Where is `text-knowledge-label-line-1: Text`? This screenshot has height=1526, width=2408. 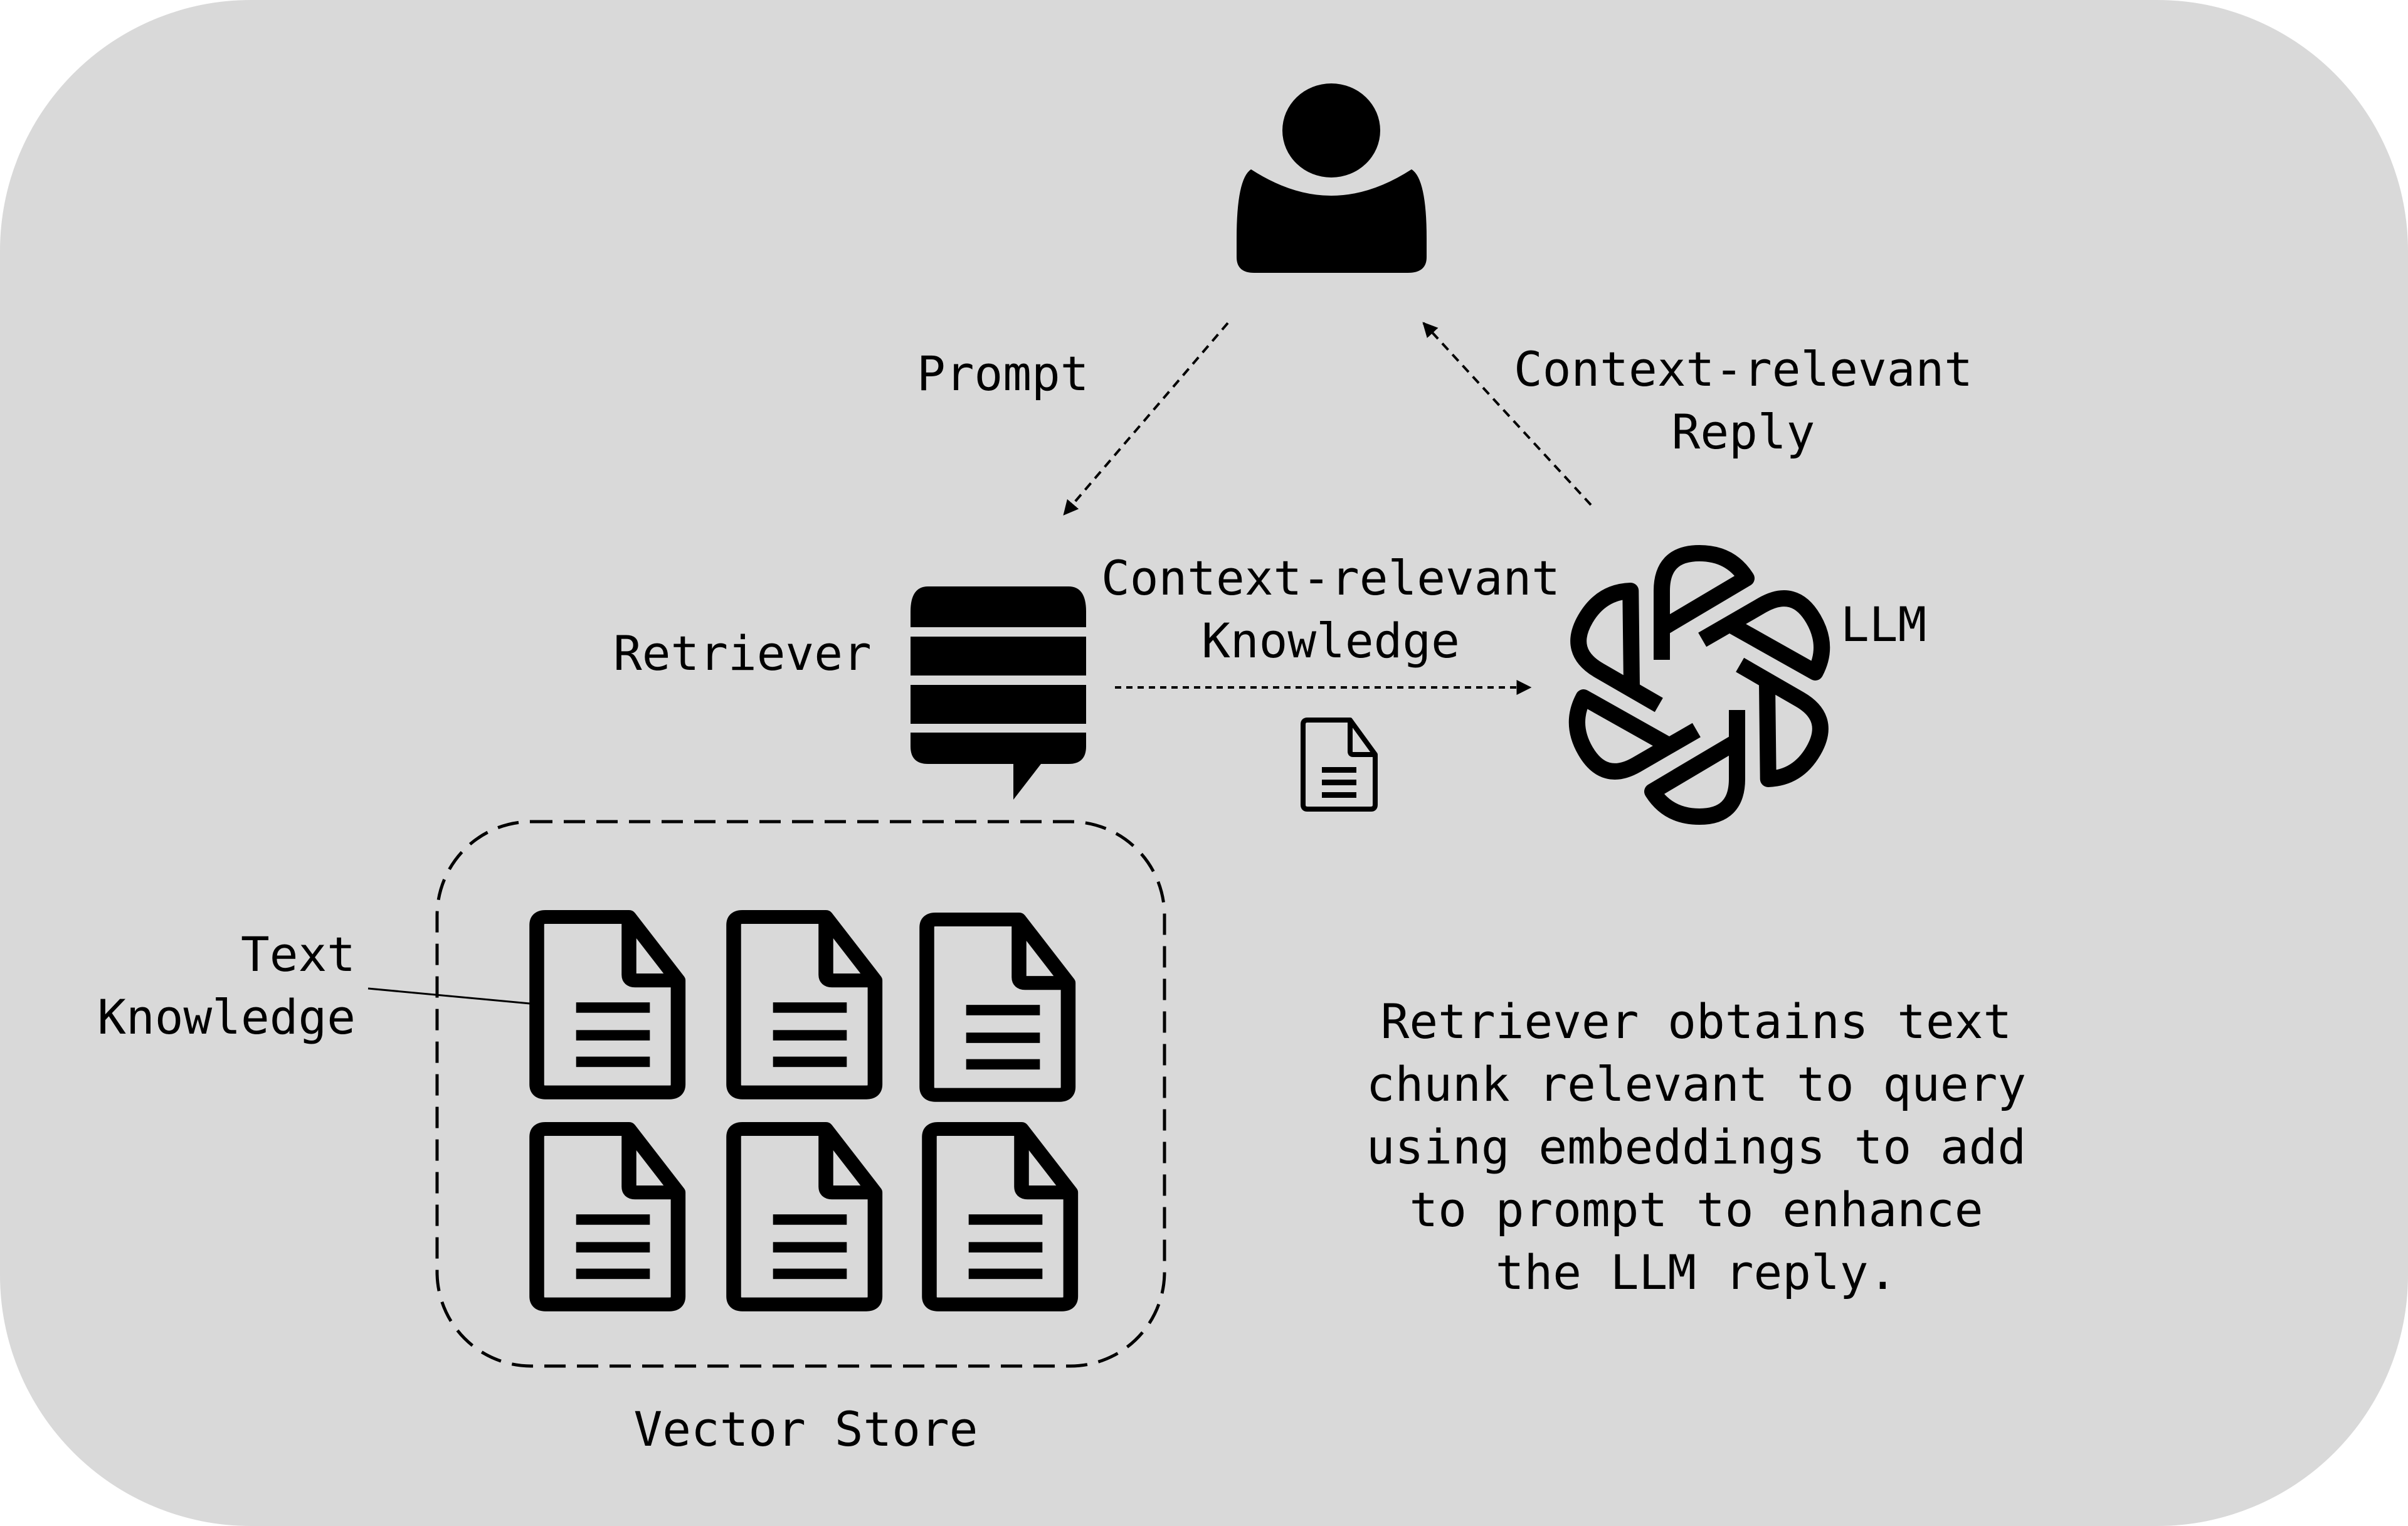
text-knowledge-label-line-1: Text is located at coordinates (298, 954).